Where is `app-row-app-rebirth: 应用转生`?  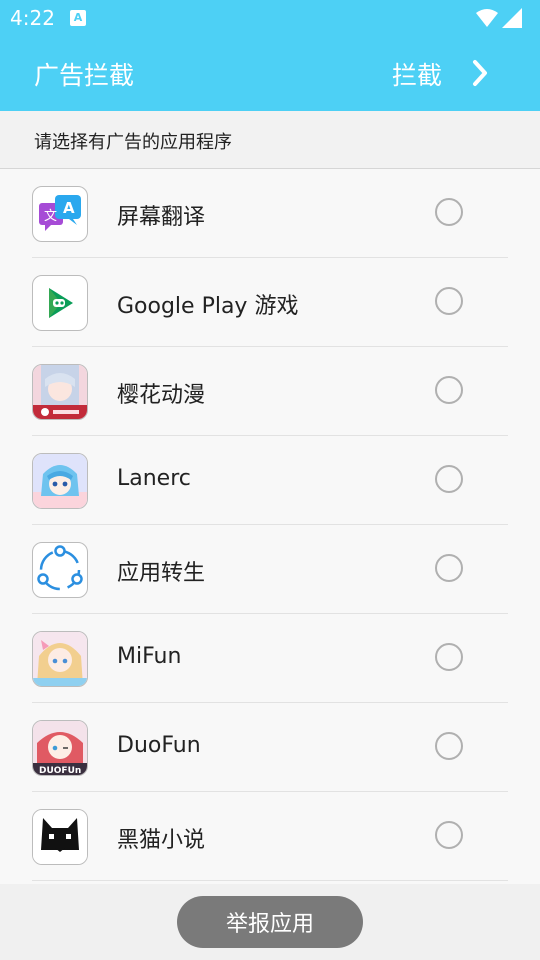 app-row-app-rebirth: 应用转生 is located at coordinates (270, 569).